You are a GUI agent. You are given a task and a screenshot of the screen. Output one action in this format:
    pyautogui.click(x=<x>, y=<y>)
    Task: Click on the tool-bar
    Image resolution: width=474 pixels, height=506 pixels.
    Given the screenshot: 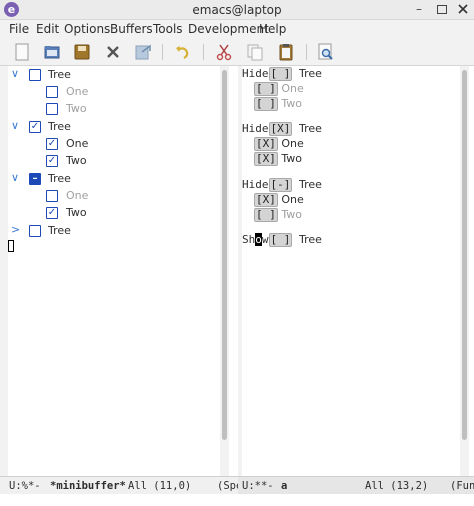 What is the action you would take?
    pyautogui.click(x=237, y=52)
    